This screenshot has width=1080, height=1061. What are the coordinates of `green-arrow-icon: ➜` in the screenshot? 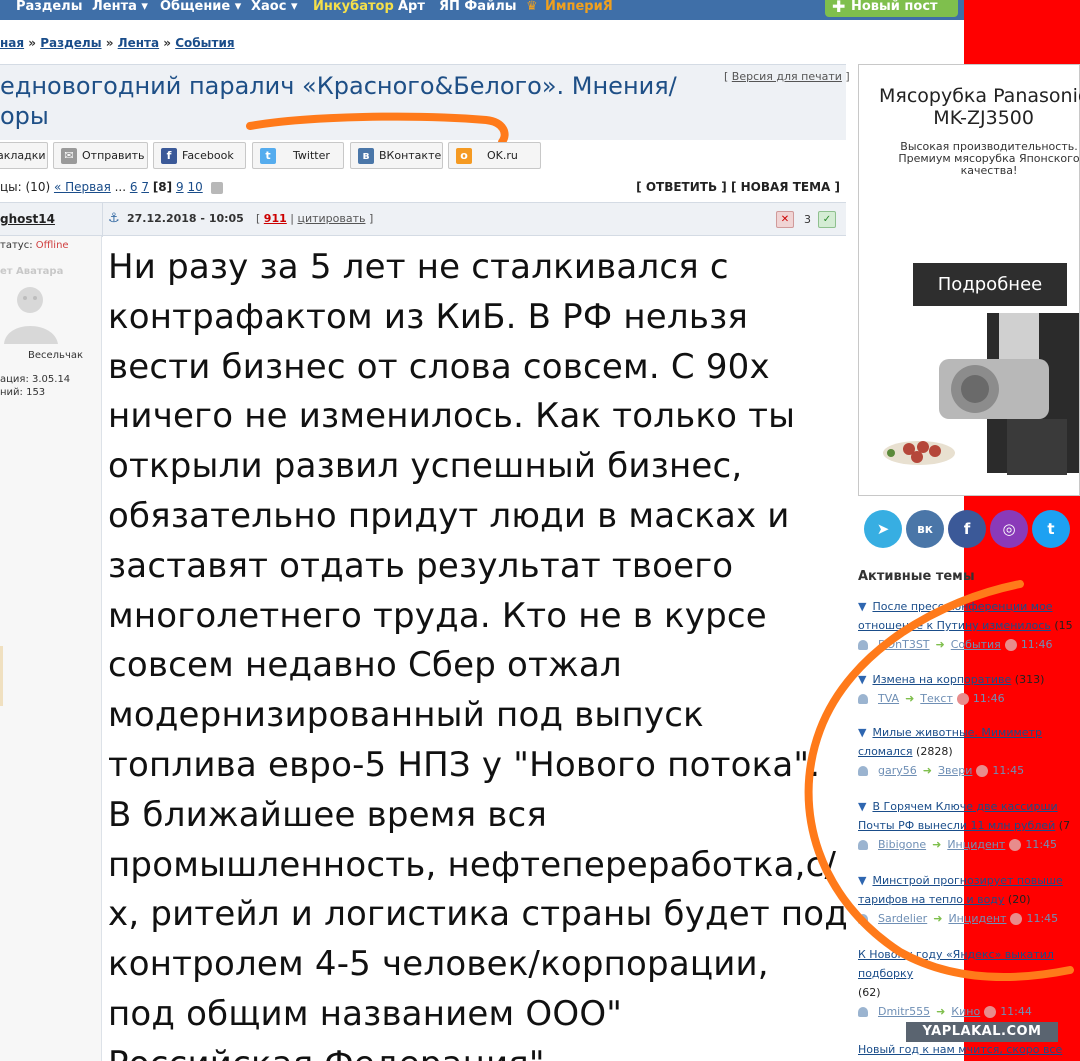 It's located at (941, 1011).